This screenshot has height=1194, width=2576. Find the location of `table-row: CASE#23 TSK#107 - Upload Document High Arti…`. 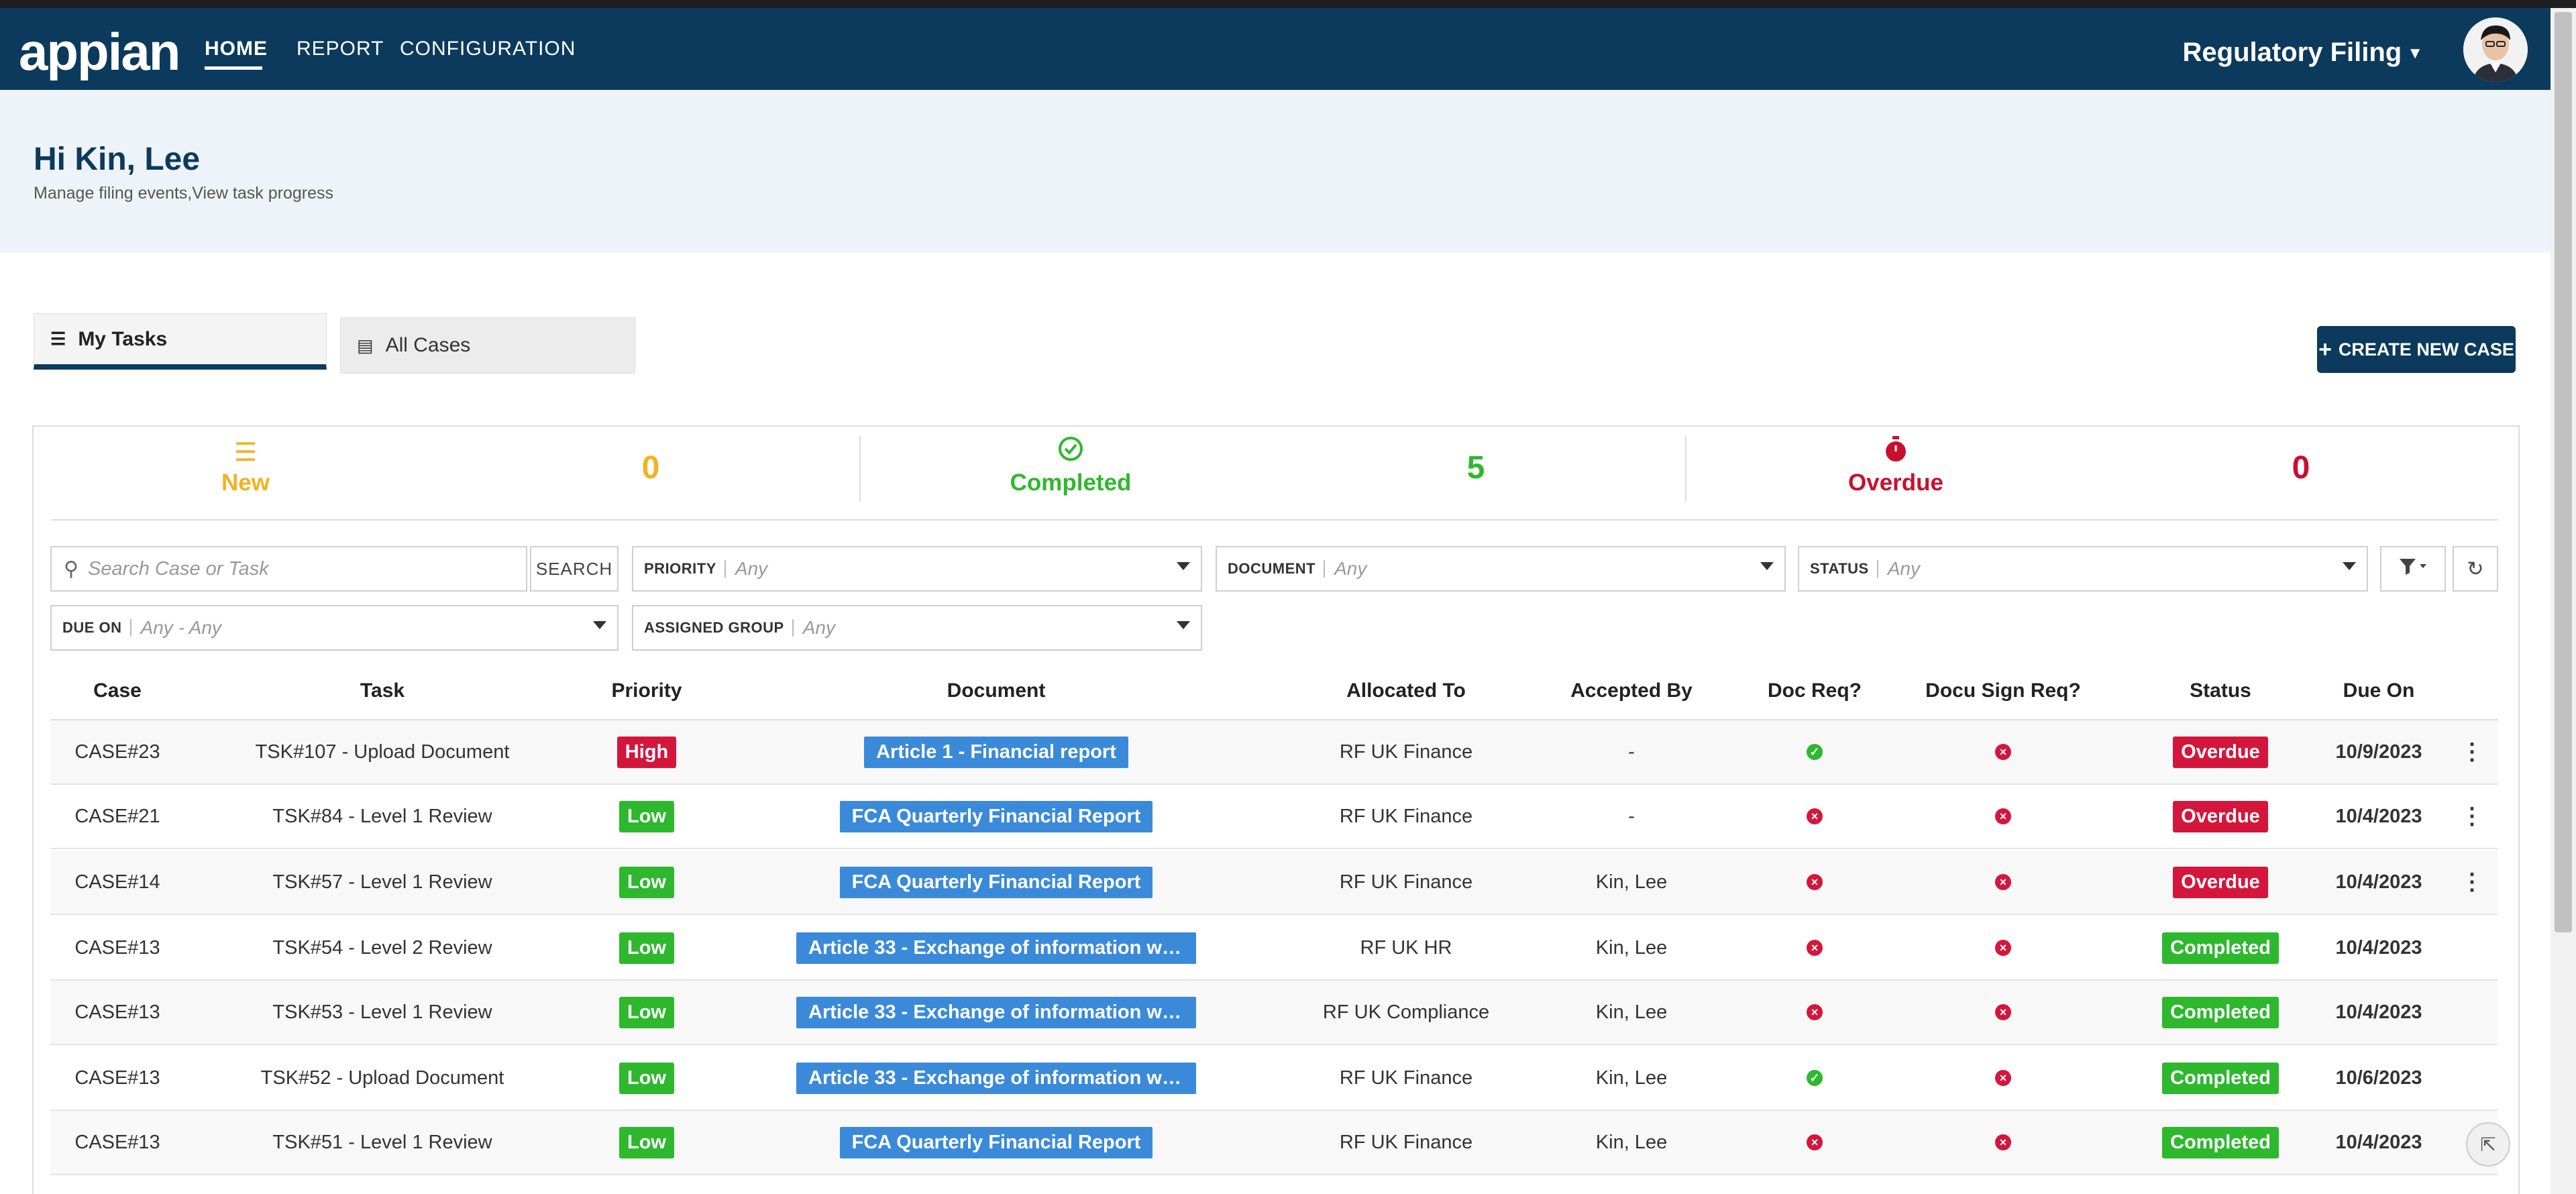

table-row: CASE#23 TSK#107 - Upload Document High Arti… is located at coordinates (1274, 752).